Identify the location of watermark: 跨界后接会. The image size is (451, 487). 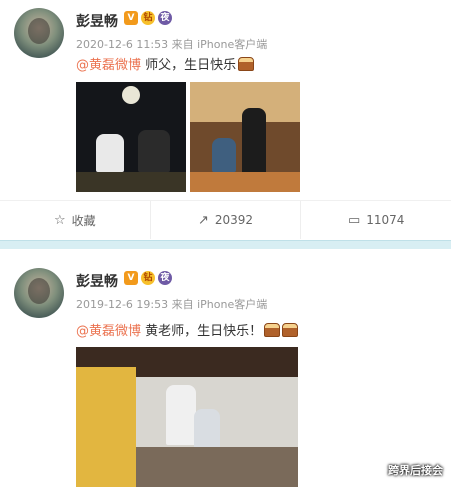
(415, 470).